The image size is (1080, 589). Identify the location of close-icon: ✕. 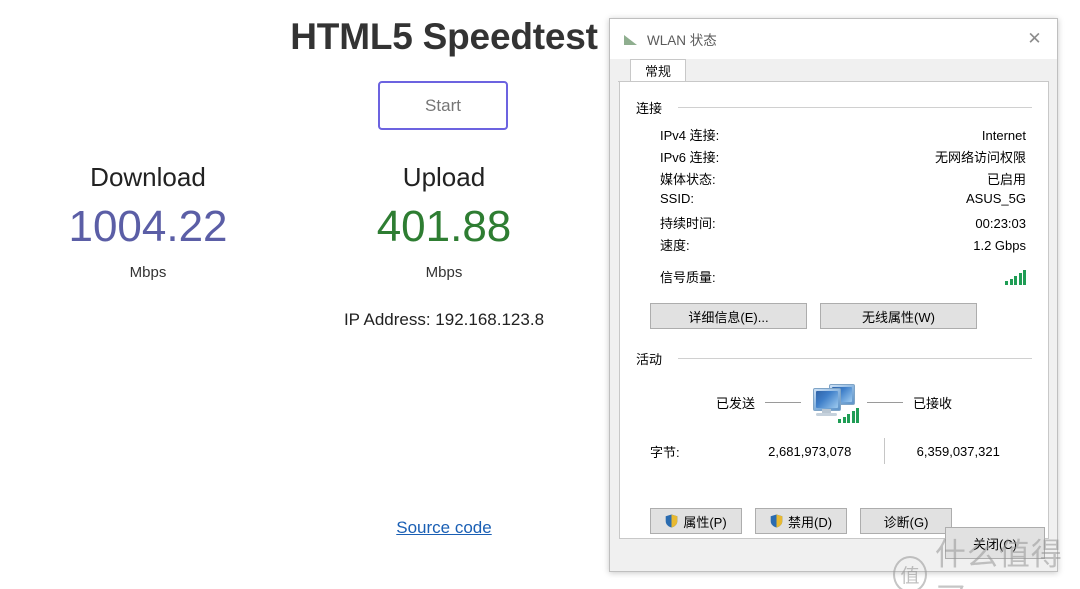
(1034, 39).